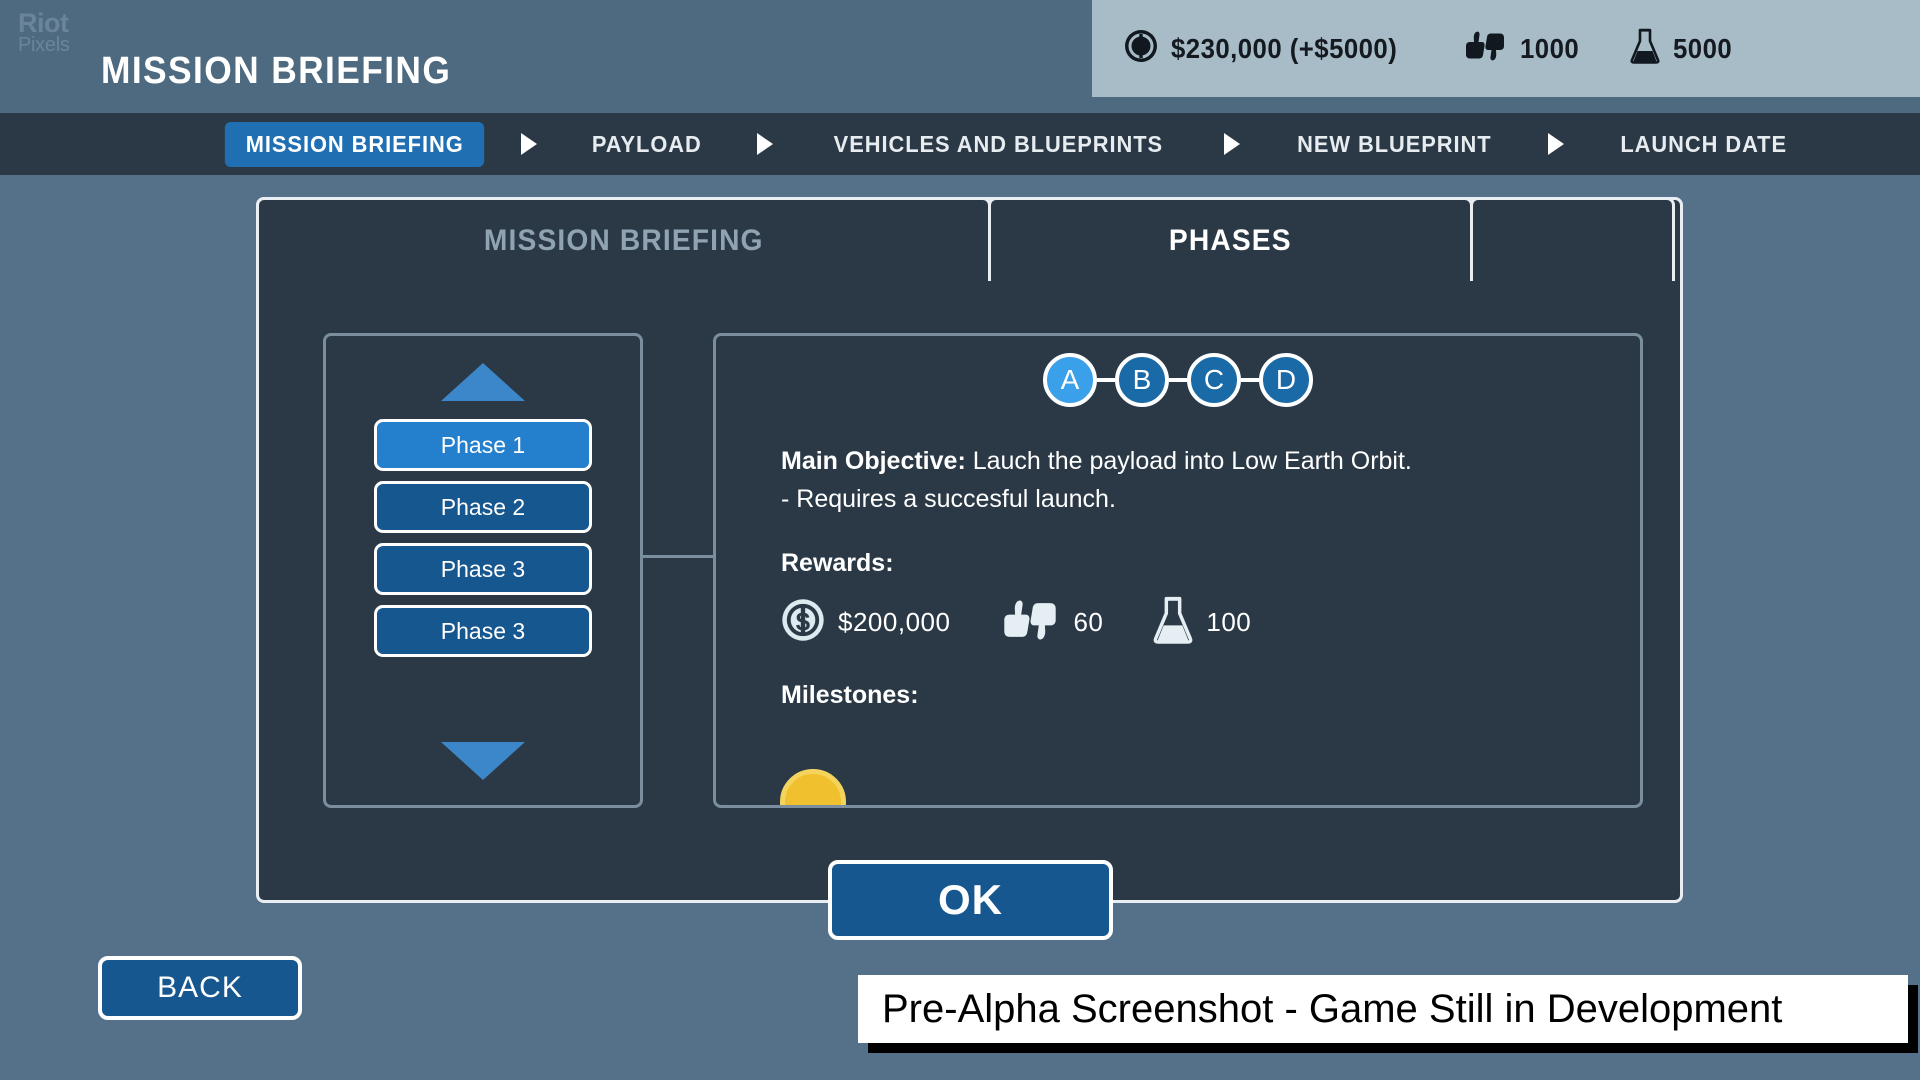  I want to click on watermark-line-pixels: Pixels, so click(44, 45).